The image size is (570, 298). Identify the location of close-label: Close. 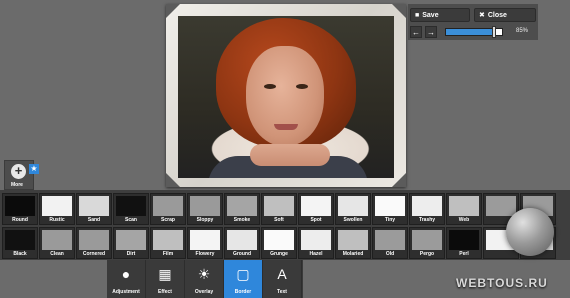
(497, 15).